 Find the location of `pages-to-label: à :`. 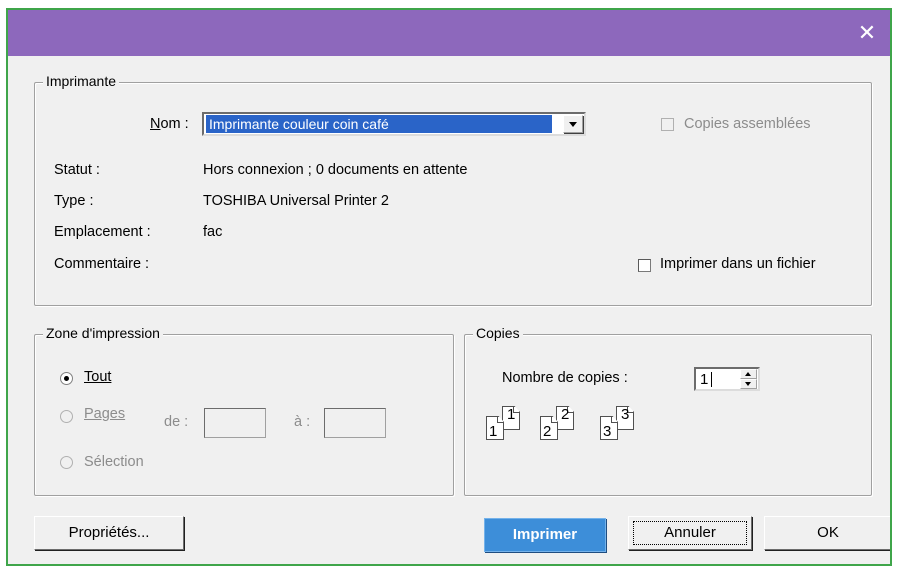

pages-to-label: à : is located at coordinates (302, 422).